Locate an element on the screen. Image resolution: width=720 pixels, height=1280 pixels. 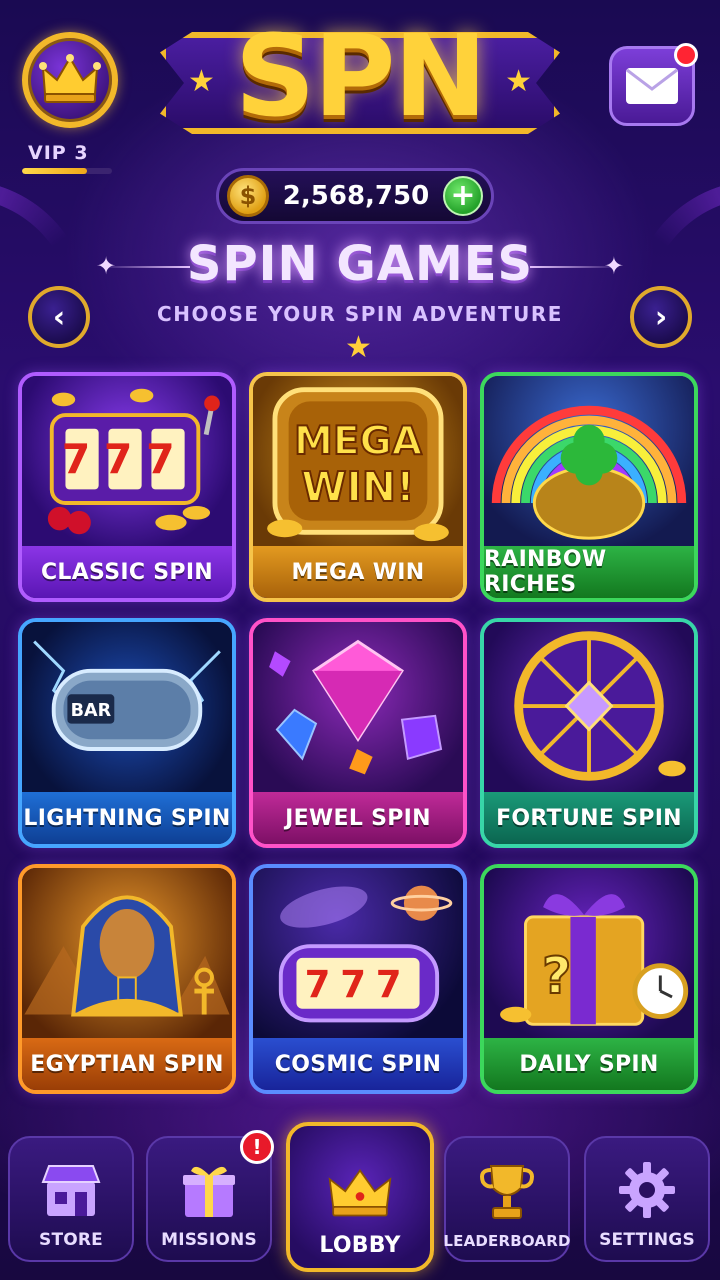
game-card-label: EGYPTIAN SPIN is located at coordinates (127, 1064).